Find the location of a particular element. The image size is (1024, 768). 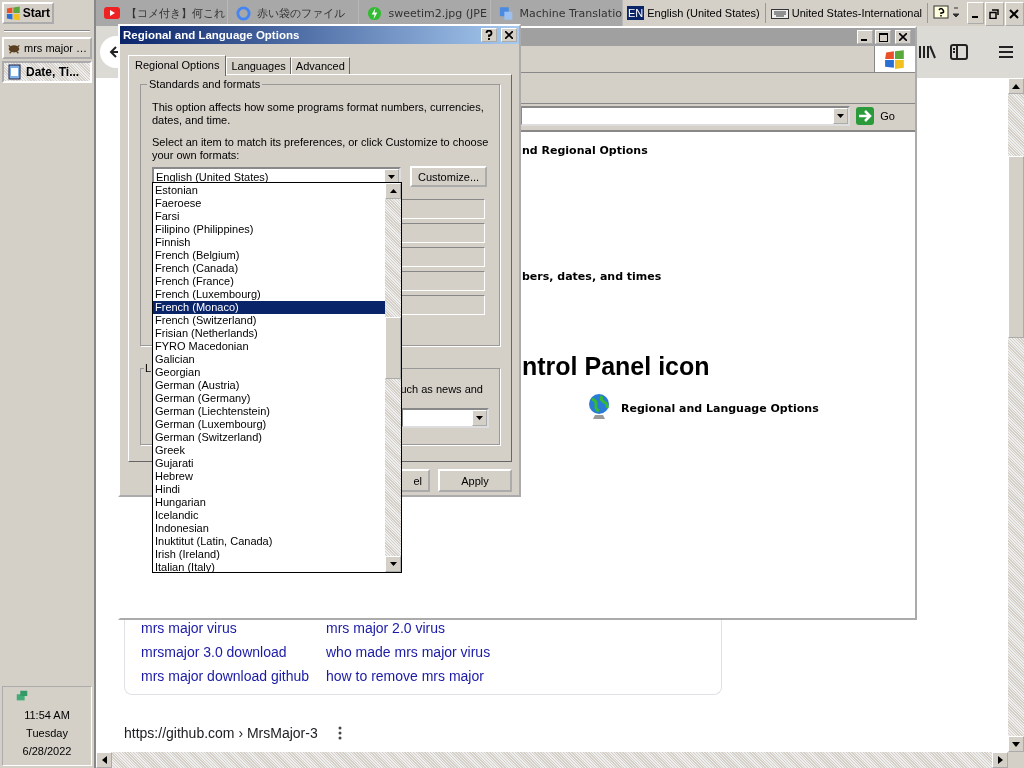

dropdown-option: Gujarati is located at coordinates (269, 463).